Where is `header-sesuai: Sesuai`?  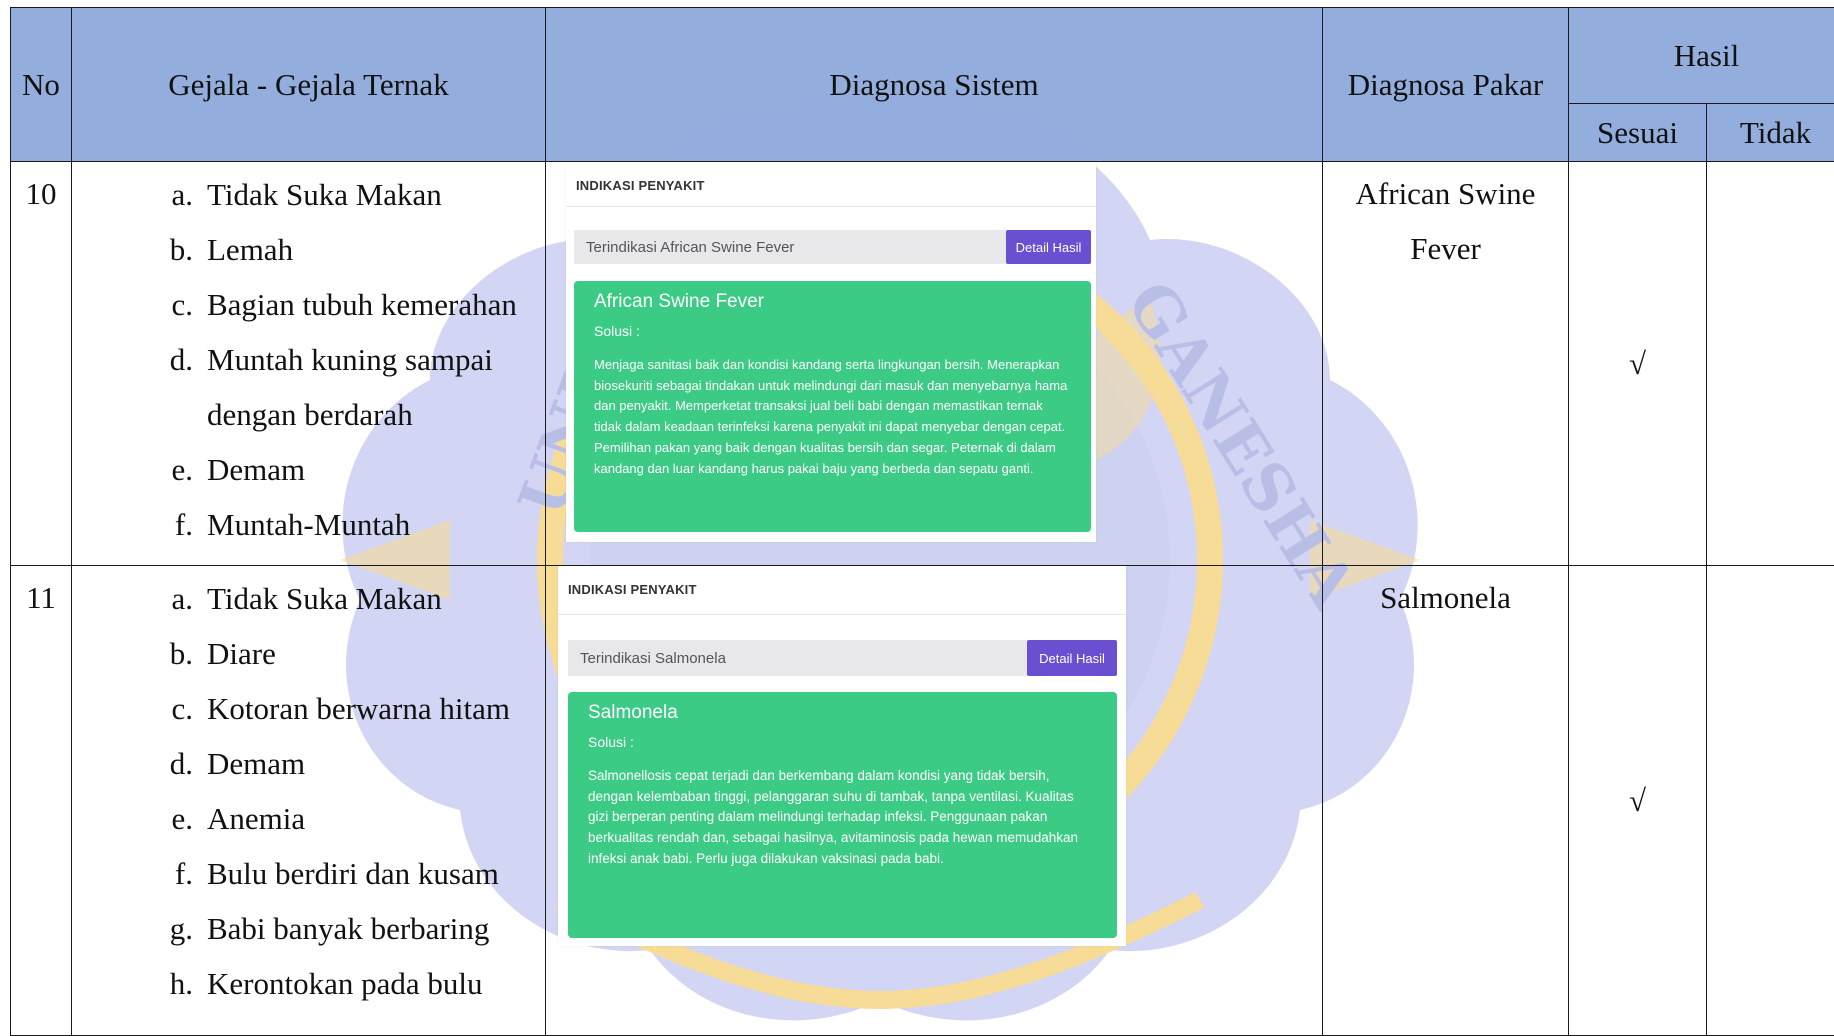
header-sesuai: Sesuai is located at coordinates (1638, 133).